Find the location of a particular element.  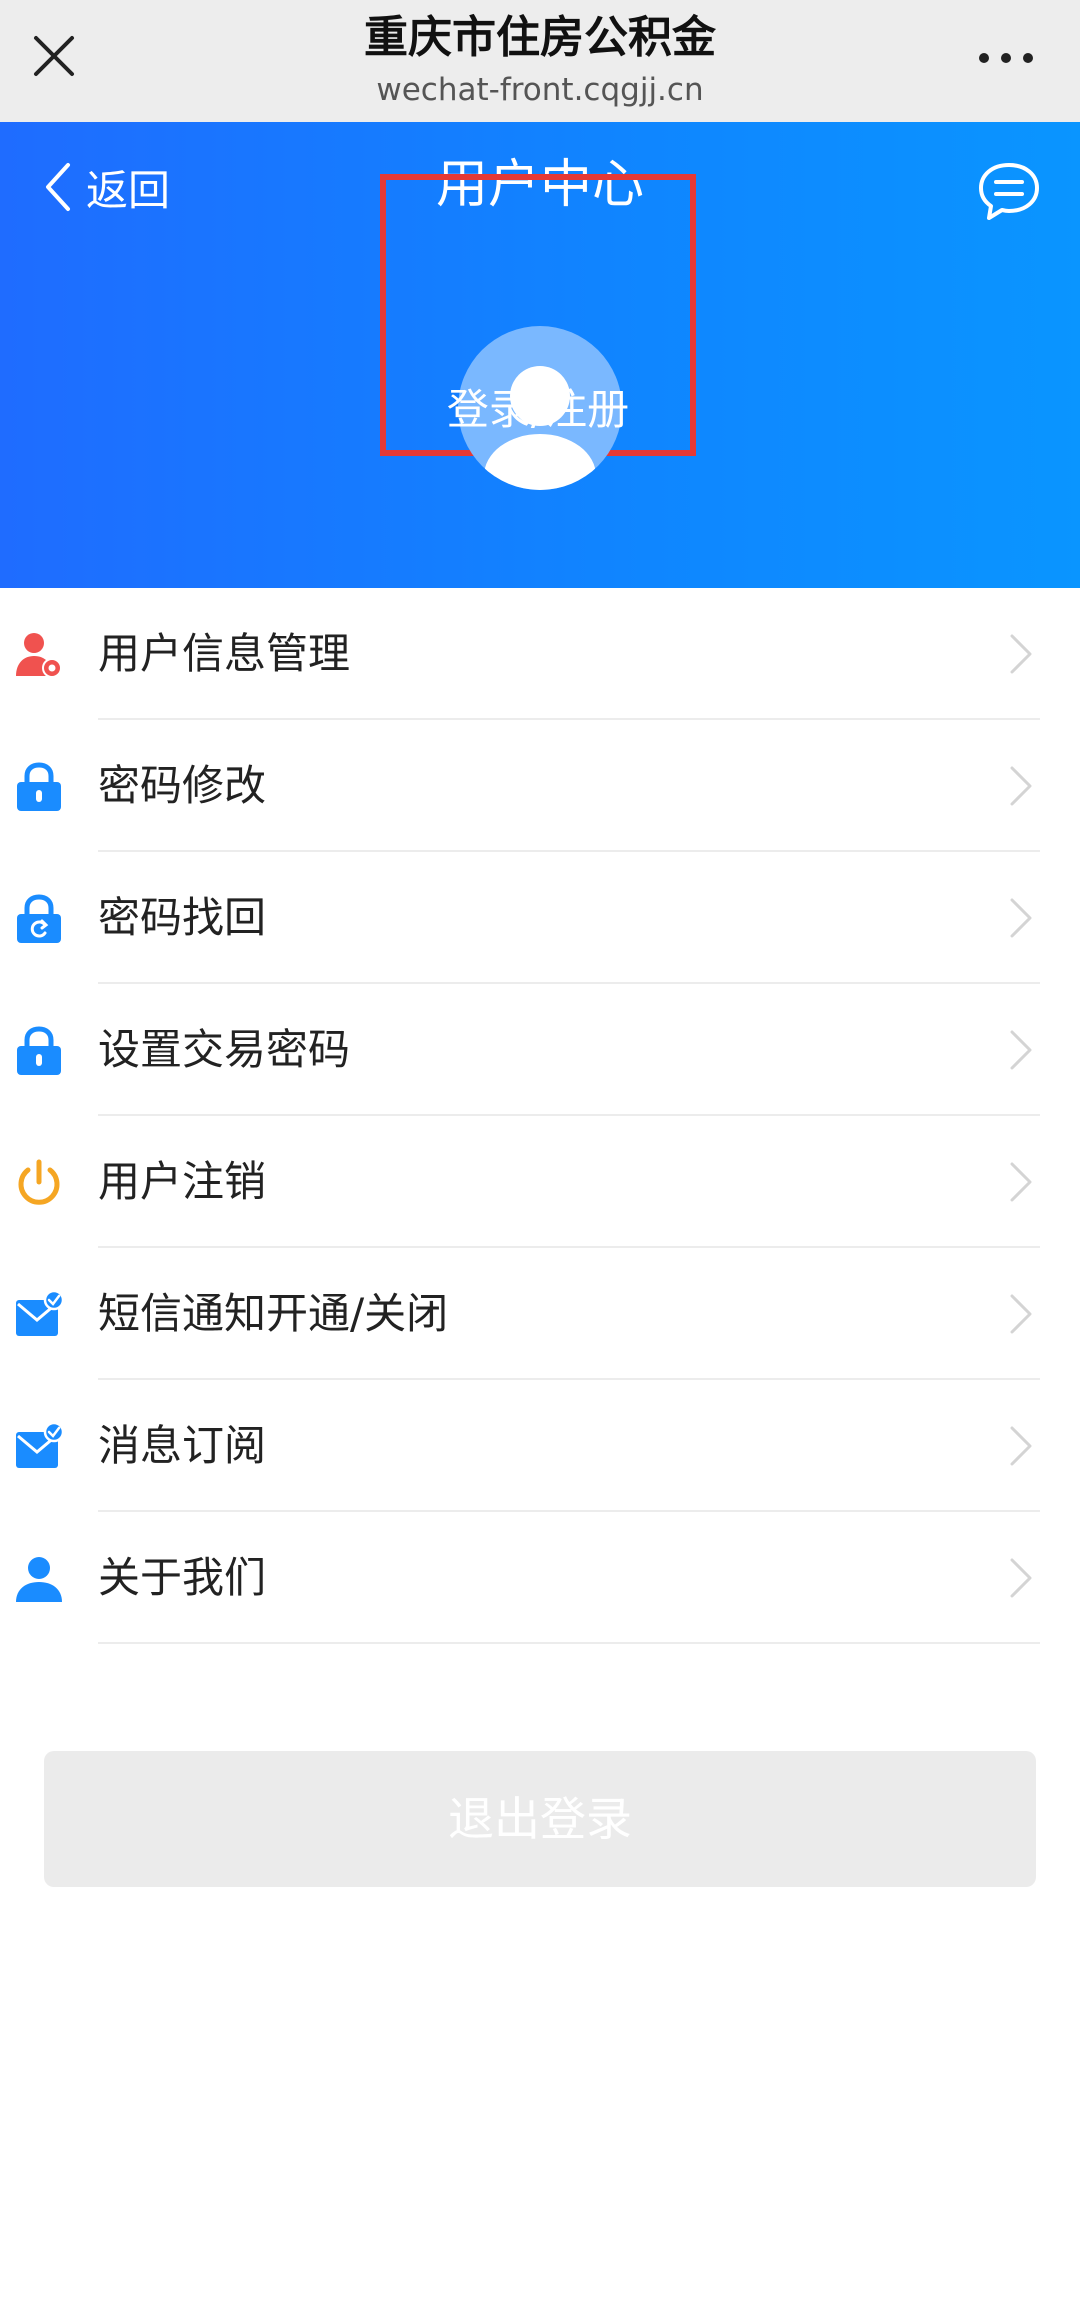

power-icon is located at coordinates (39, 1182).